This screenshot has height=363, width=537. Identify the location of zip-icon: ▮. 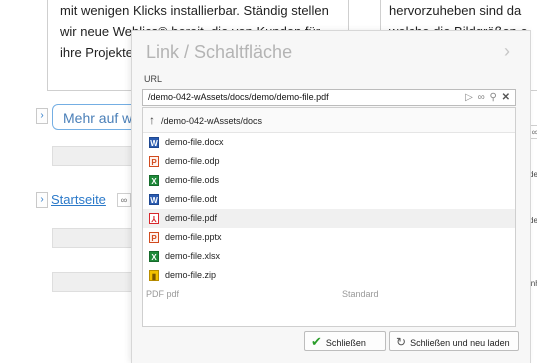
(154, 276).